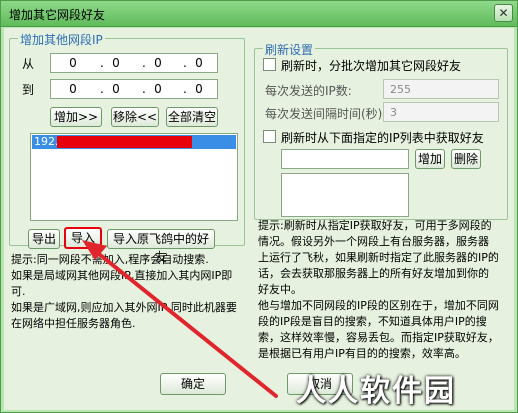 The width and height of the screenshot is (518, 413). I want to click on watermark-text: 人人软件园, so click(376, 391).